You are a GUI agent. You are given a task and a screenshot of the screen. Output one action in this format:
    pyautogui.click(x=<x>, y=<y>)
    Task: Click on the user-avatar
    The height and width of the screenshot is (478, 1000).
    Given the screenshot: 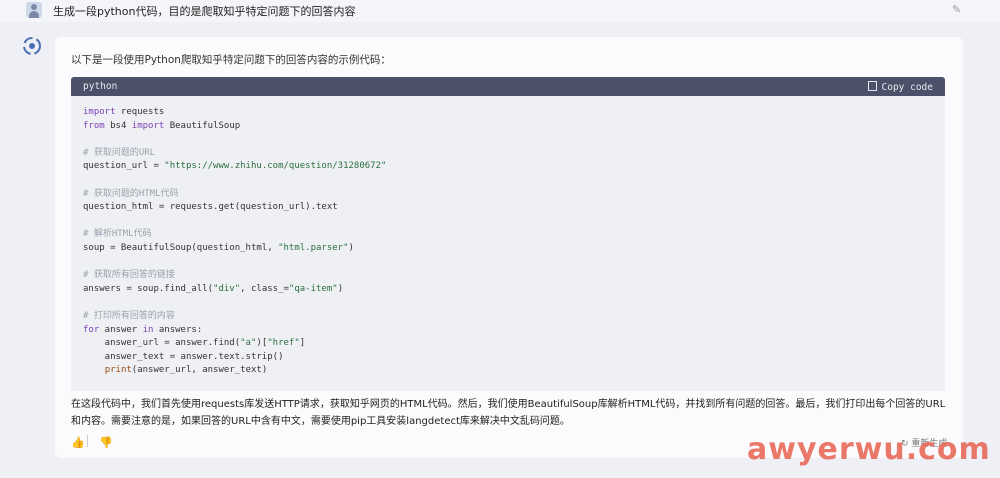 What is the action you would take?
    pyautogui.click(x=34, y=10)
    